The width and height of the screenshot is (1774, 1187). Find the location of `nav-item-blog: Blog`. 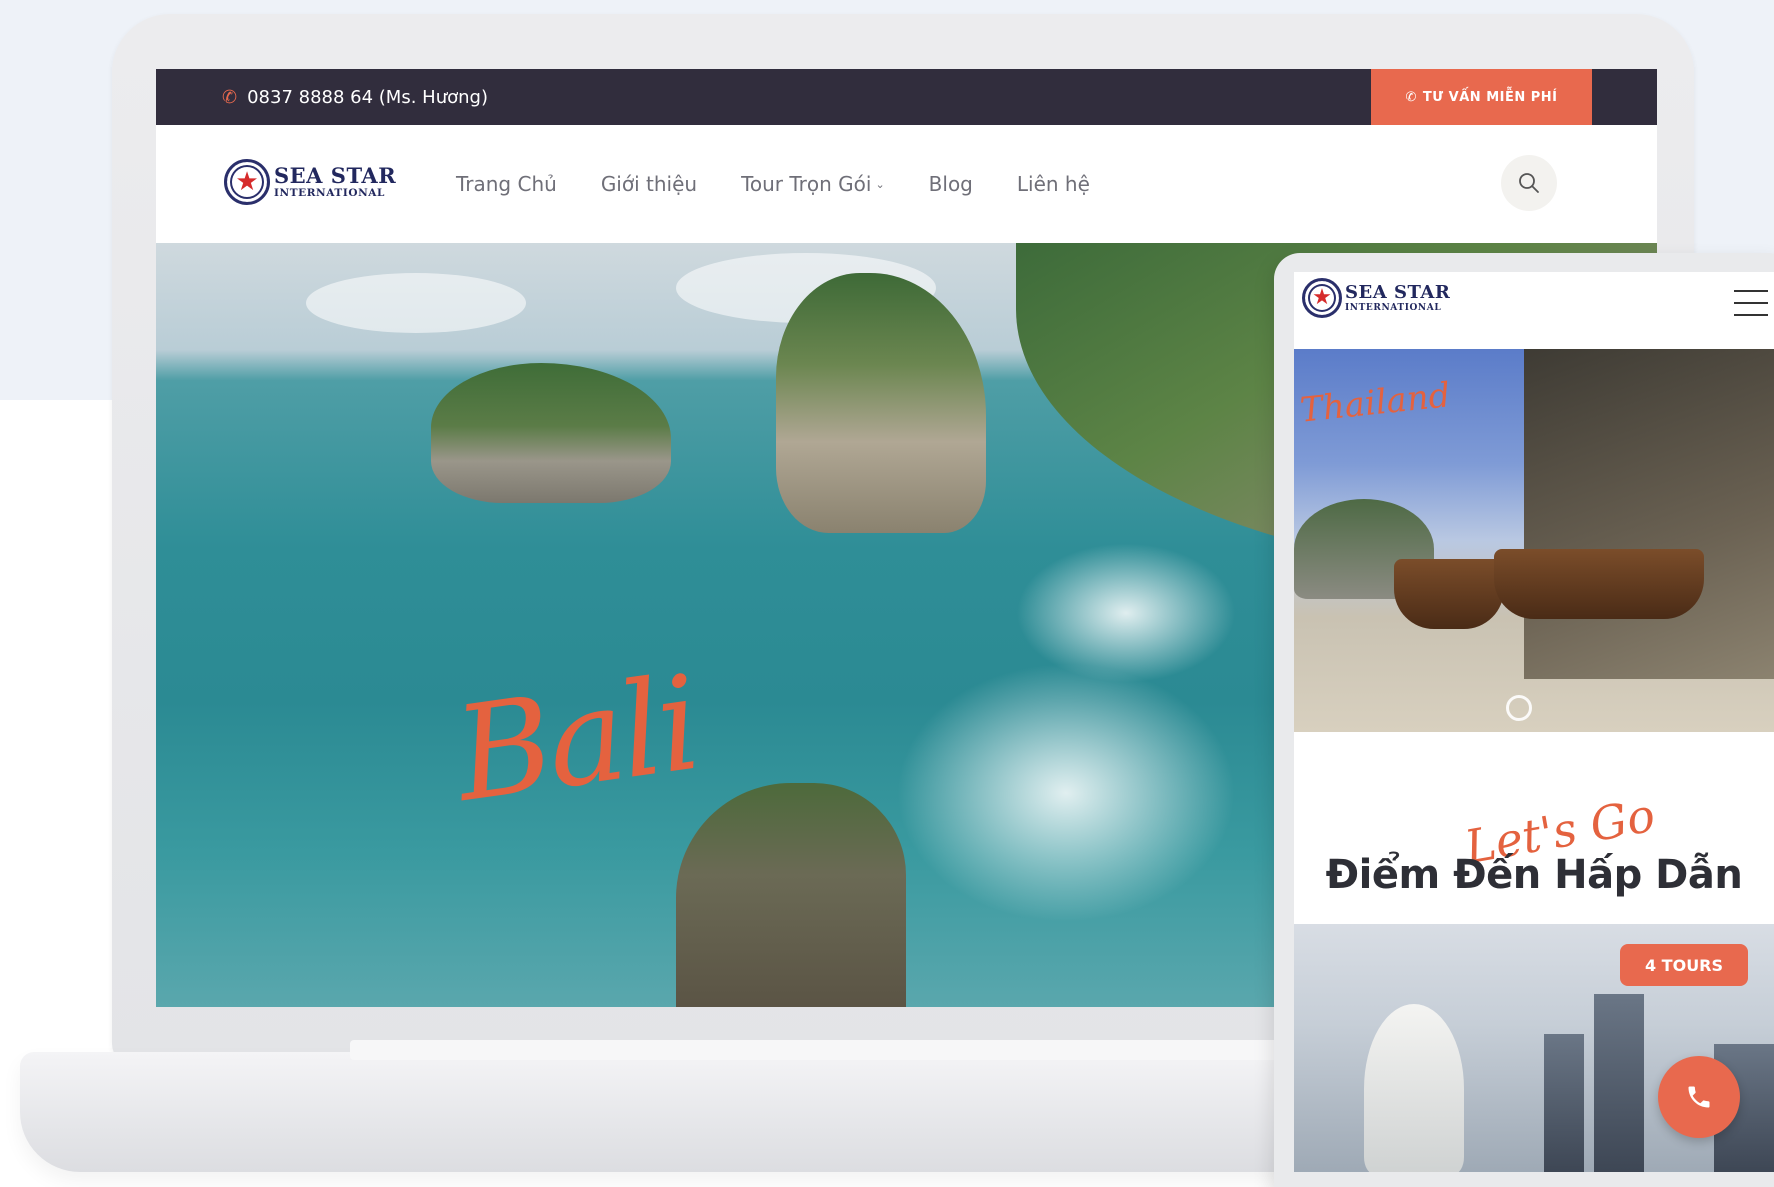

nav-item-blog: Blog is located at coordinates (951, 184).